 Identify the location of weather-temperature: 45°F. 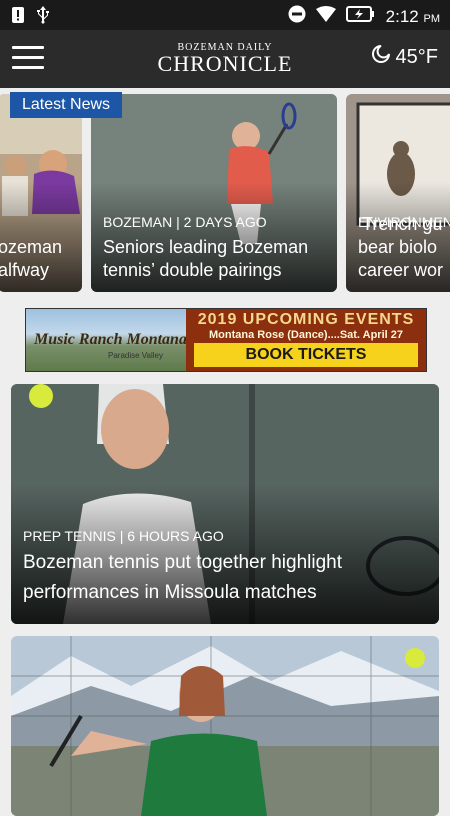
(416, 56).